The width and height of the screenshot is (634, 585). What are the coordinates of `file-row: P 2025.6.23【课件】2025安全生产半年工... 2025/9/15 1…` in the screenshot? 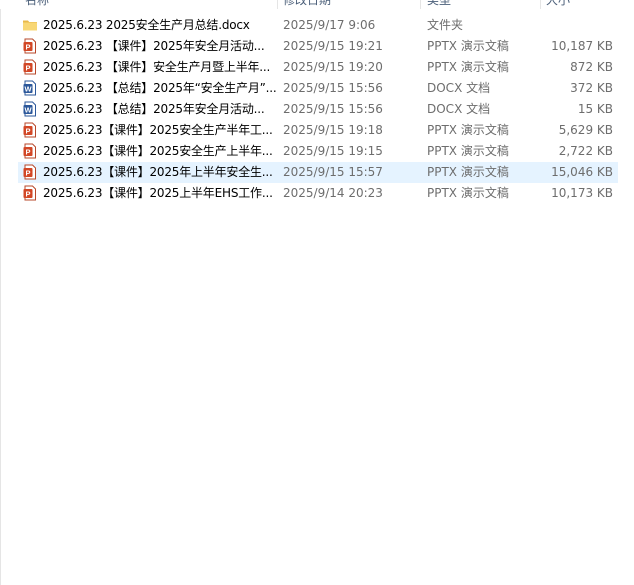 It's located at (318, 130).